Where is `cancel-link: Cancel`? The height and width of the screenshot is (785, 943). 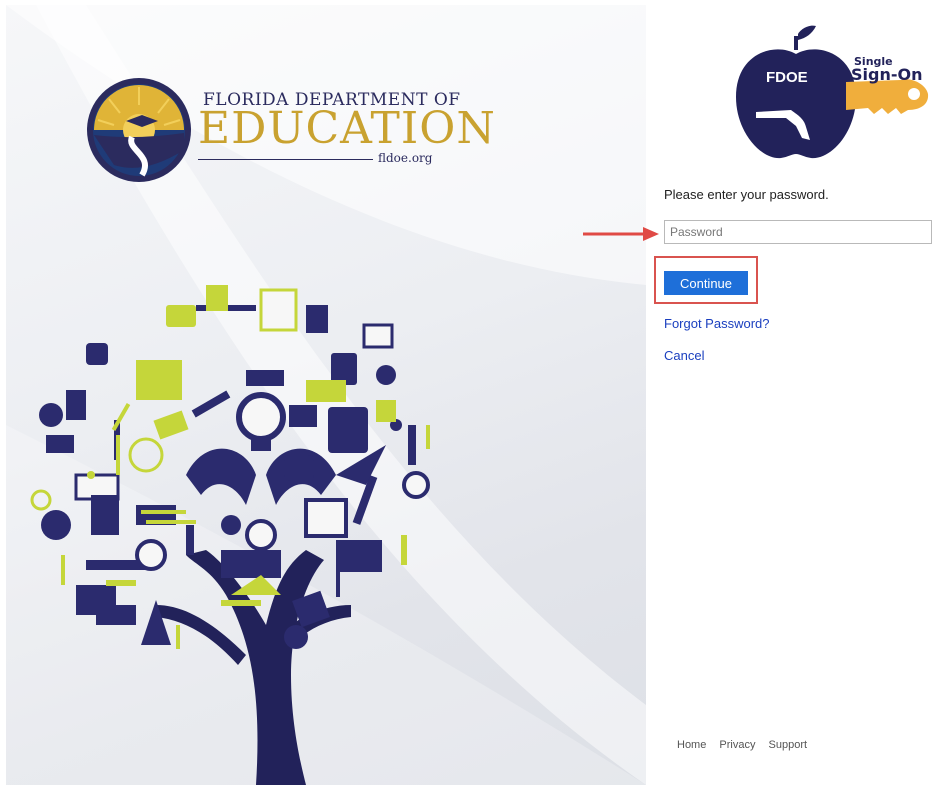 cancel-link: Cancel is located at coordinates (684, 355).